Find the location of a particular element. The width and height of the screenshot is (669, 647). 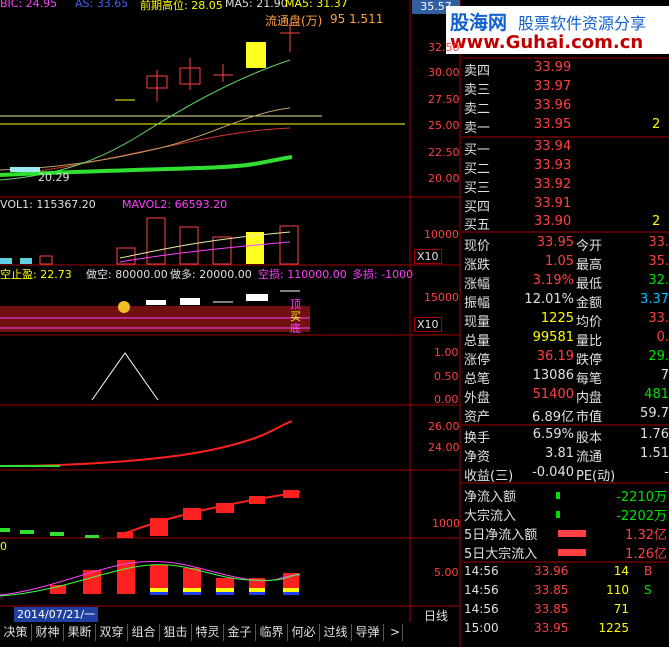

candle is located at coordinates (25, 169).